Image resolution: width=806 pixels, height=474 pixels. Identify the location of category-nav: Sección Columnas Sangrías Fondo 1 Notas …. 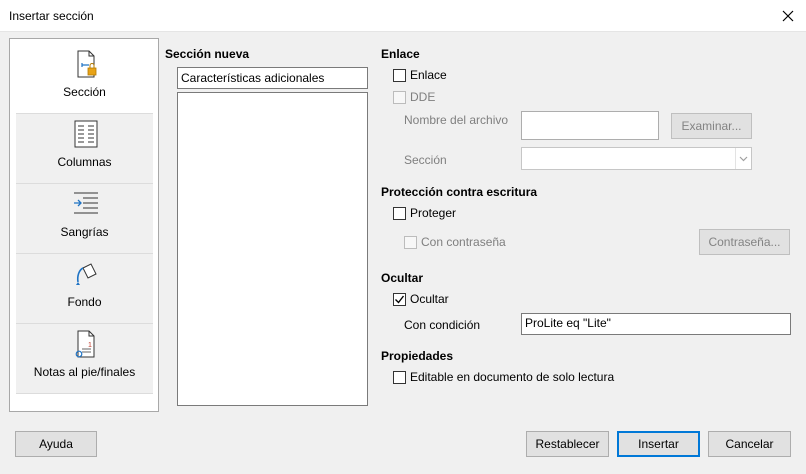
(84, 225).